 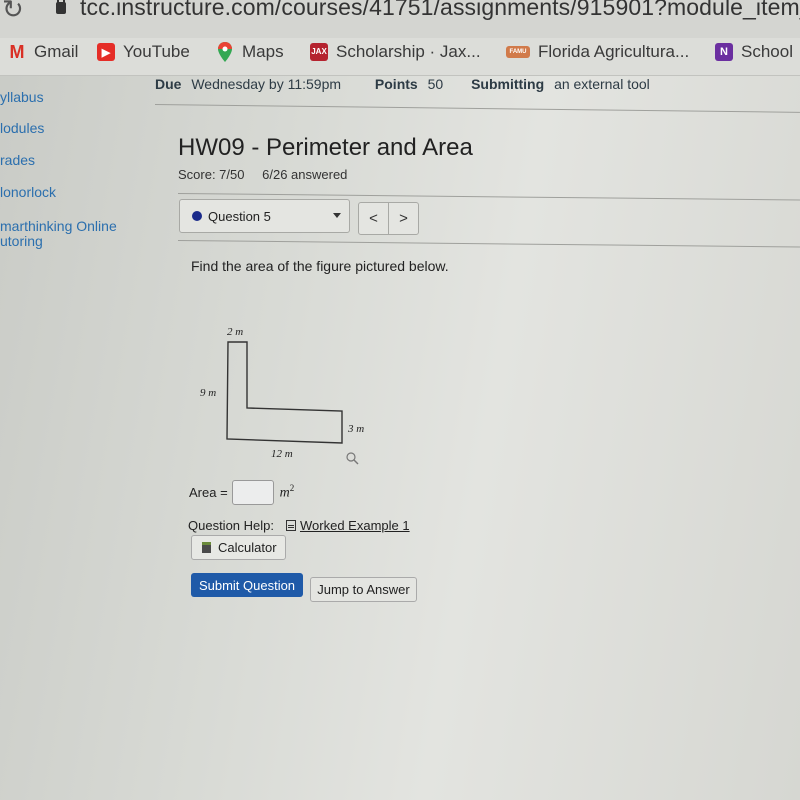 What do you see at coordinates (352, 458) in the screenshot?
I see `zoom-image-icon` at bounding box center [352, 458].